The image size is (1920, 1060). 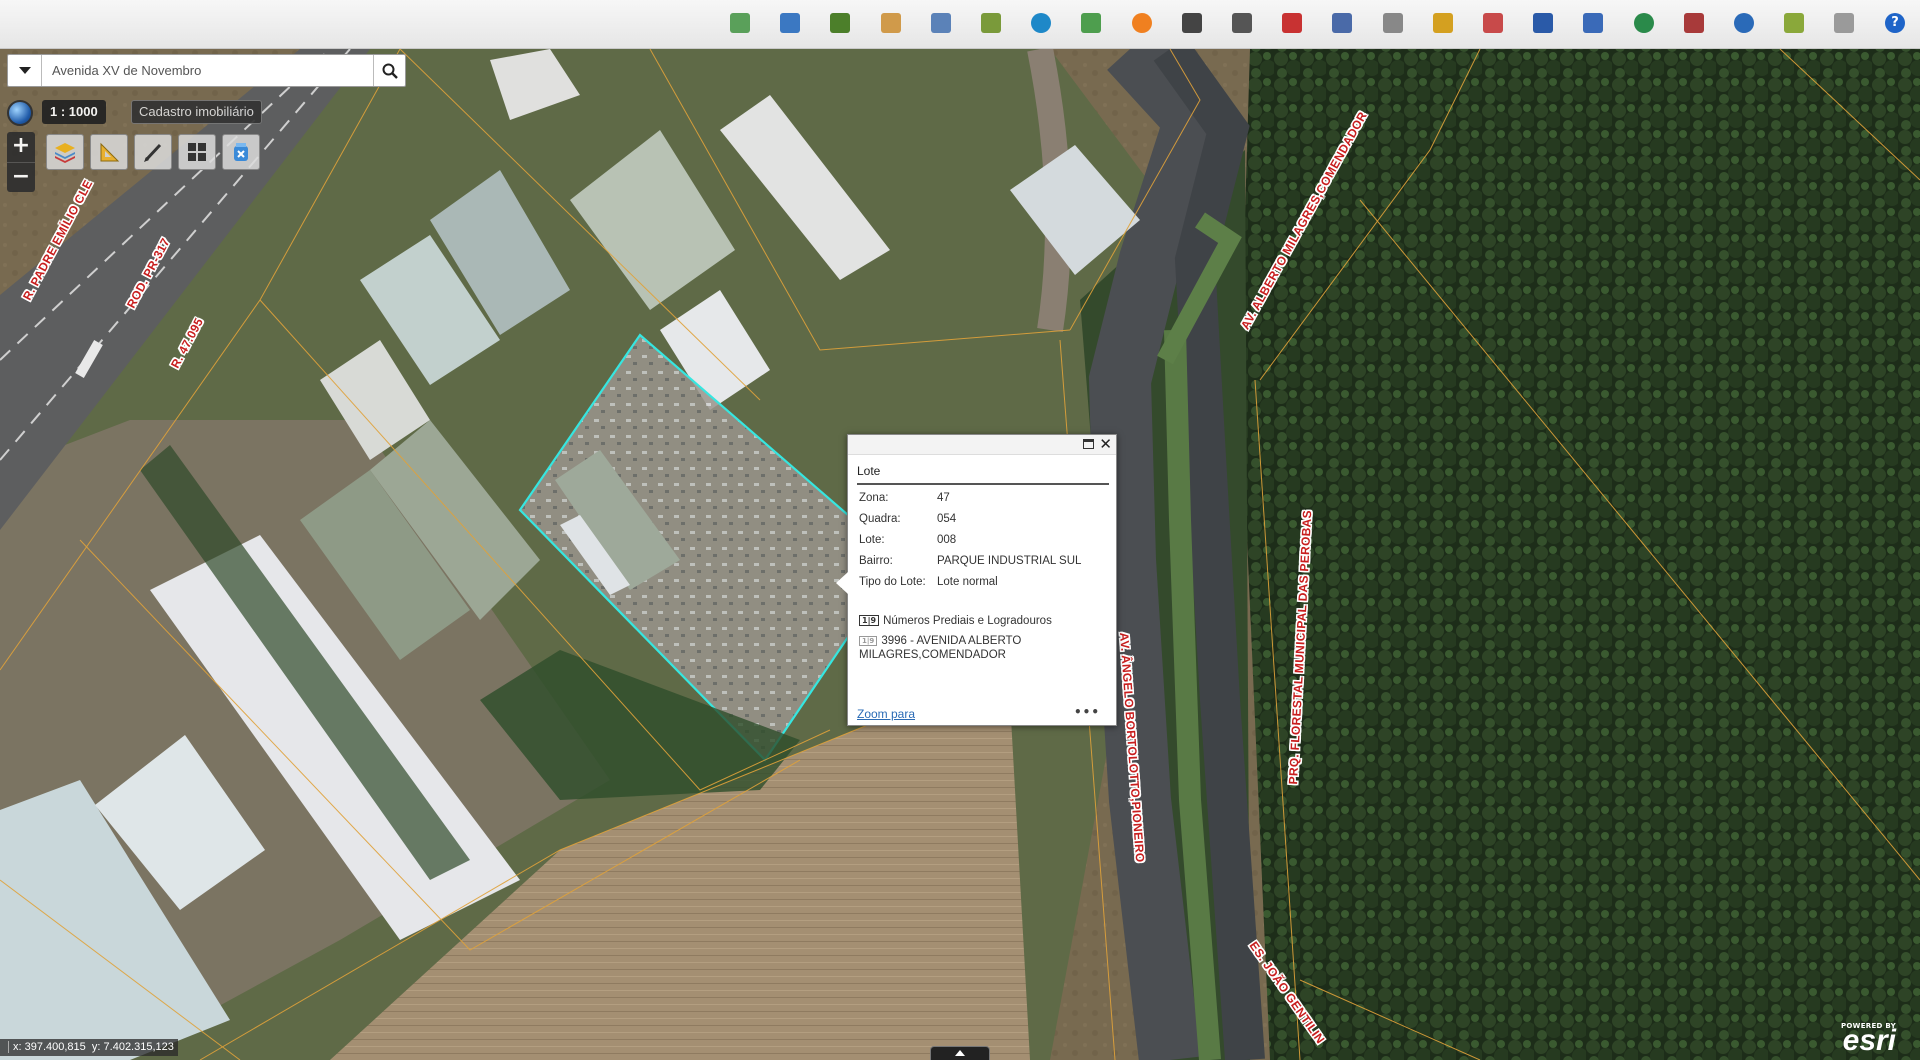 I want to click on measure-button, so click(x=109, y=152).